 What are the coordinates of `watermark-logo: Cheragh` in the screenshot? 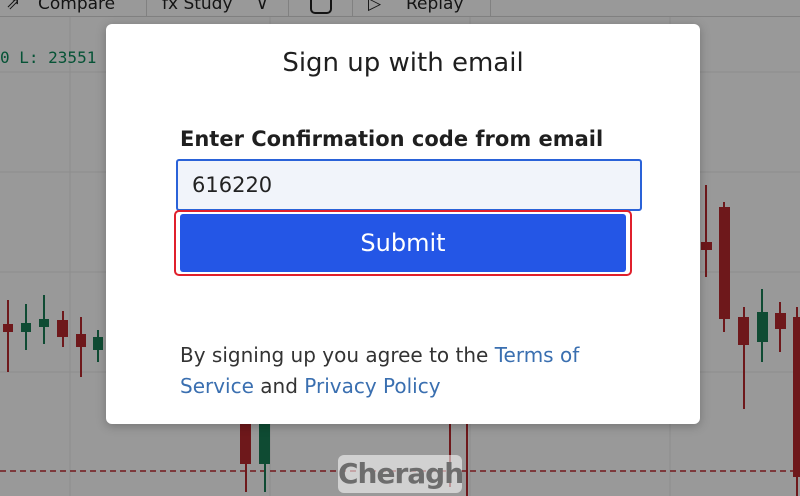 It's located at (401, 474).